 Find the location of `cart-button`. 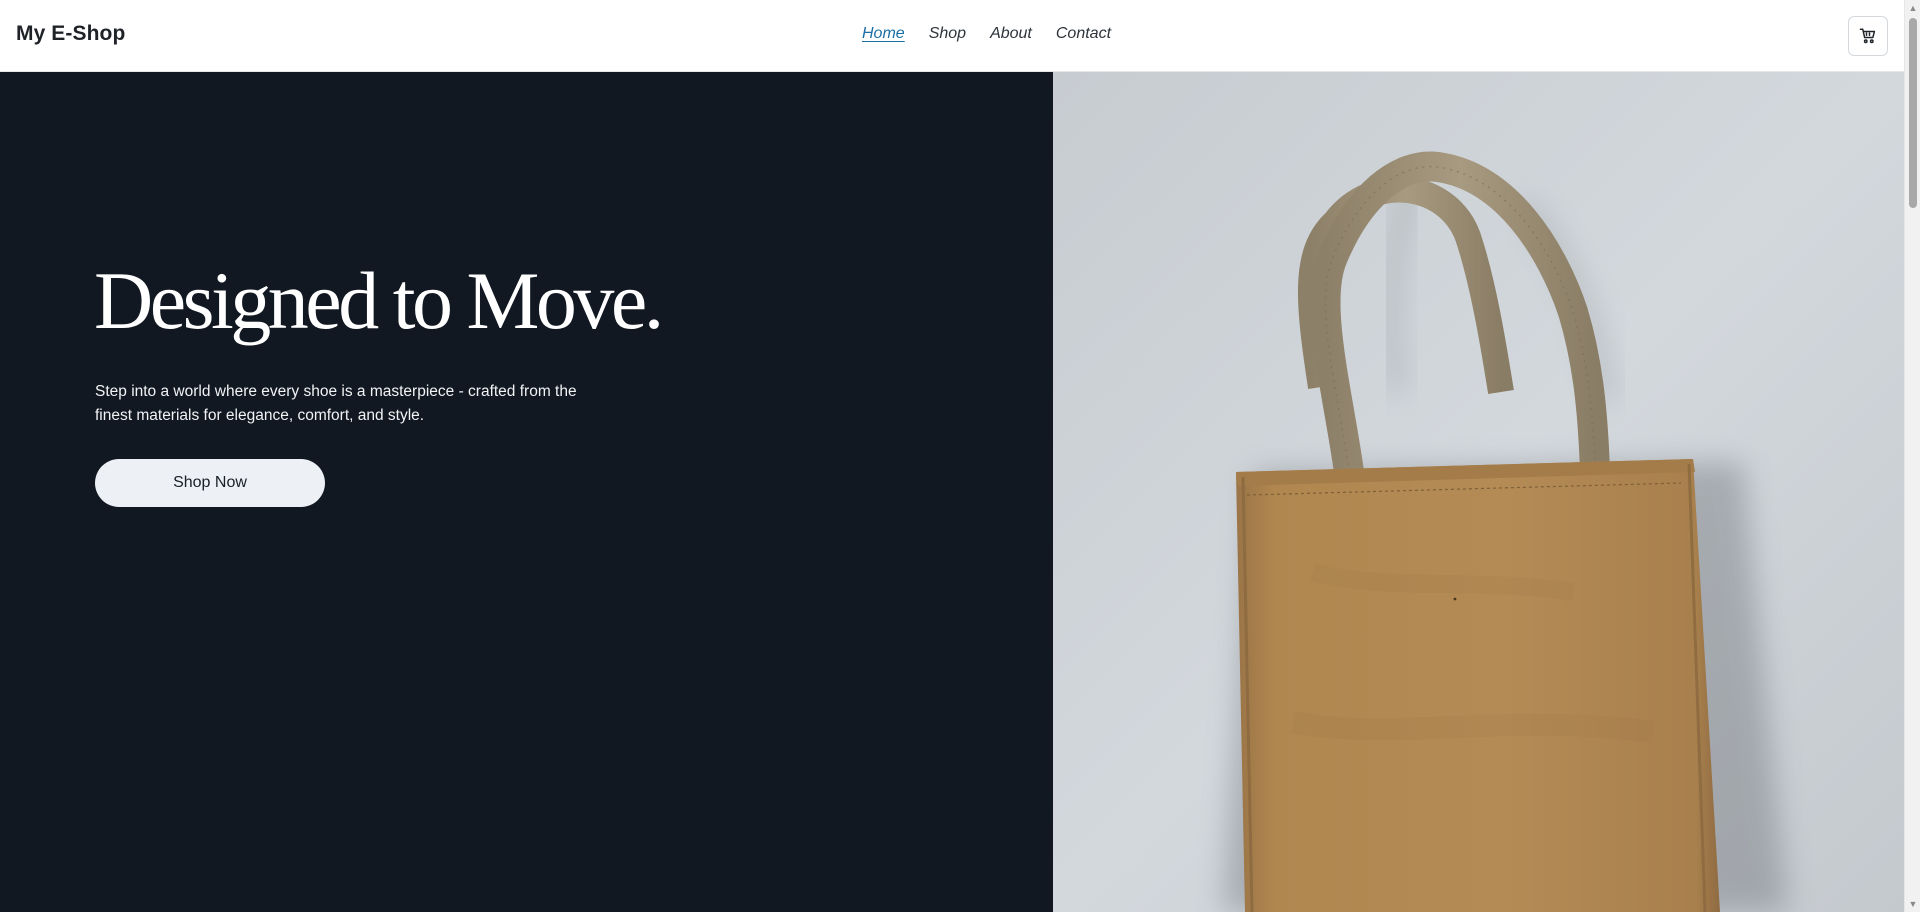

cart-button is located at coordinates (1868, 36).